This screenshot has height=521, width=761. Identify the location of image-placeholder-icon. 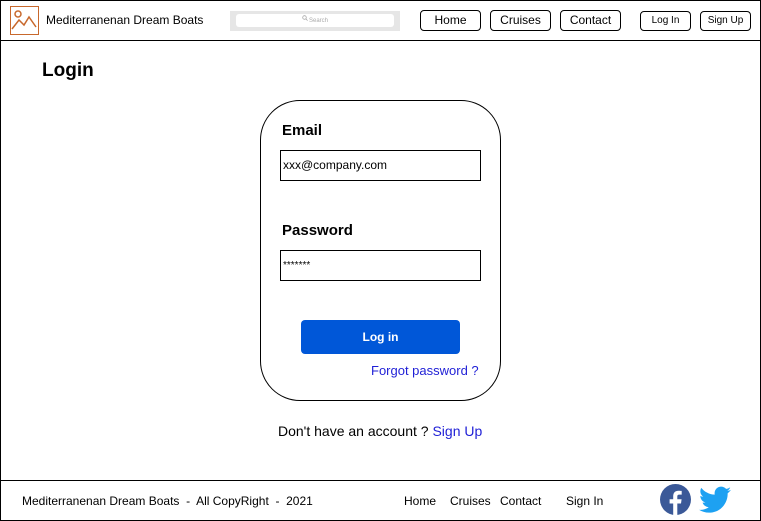
(24, 20).